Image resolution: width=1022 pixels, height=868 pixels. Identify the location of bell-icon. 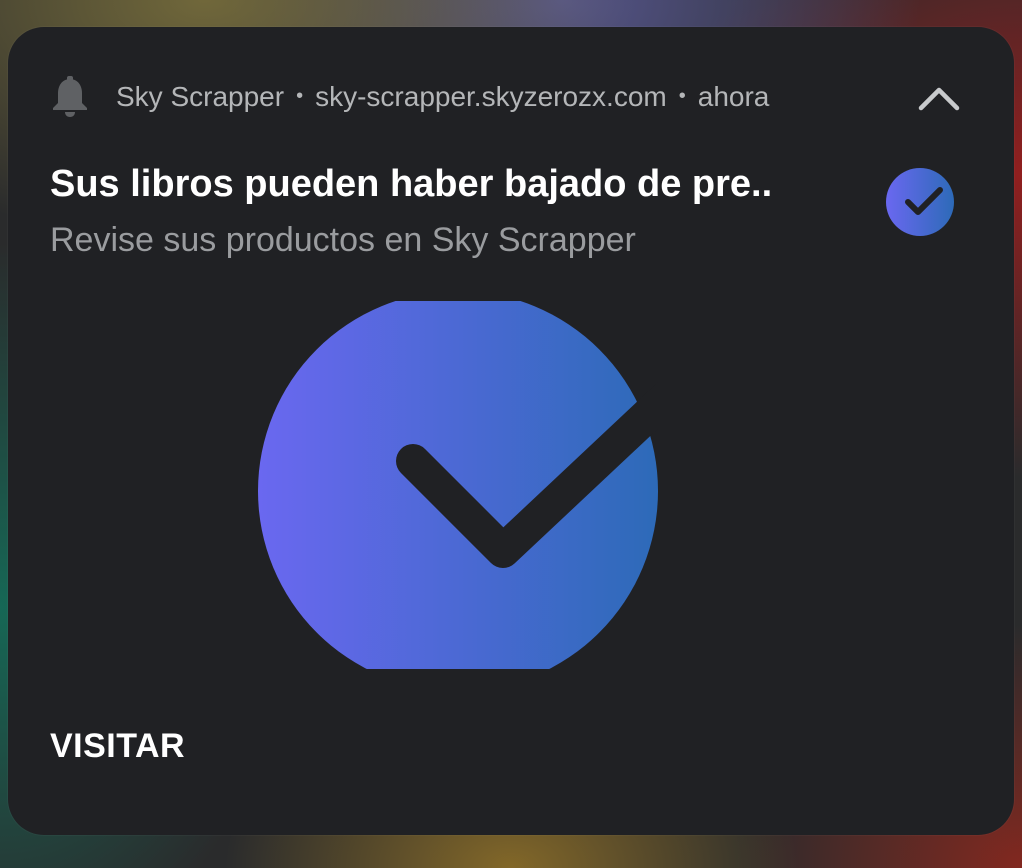
(70, 96).